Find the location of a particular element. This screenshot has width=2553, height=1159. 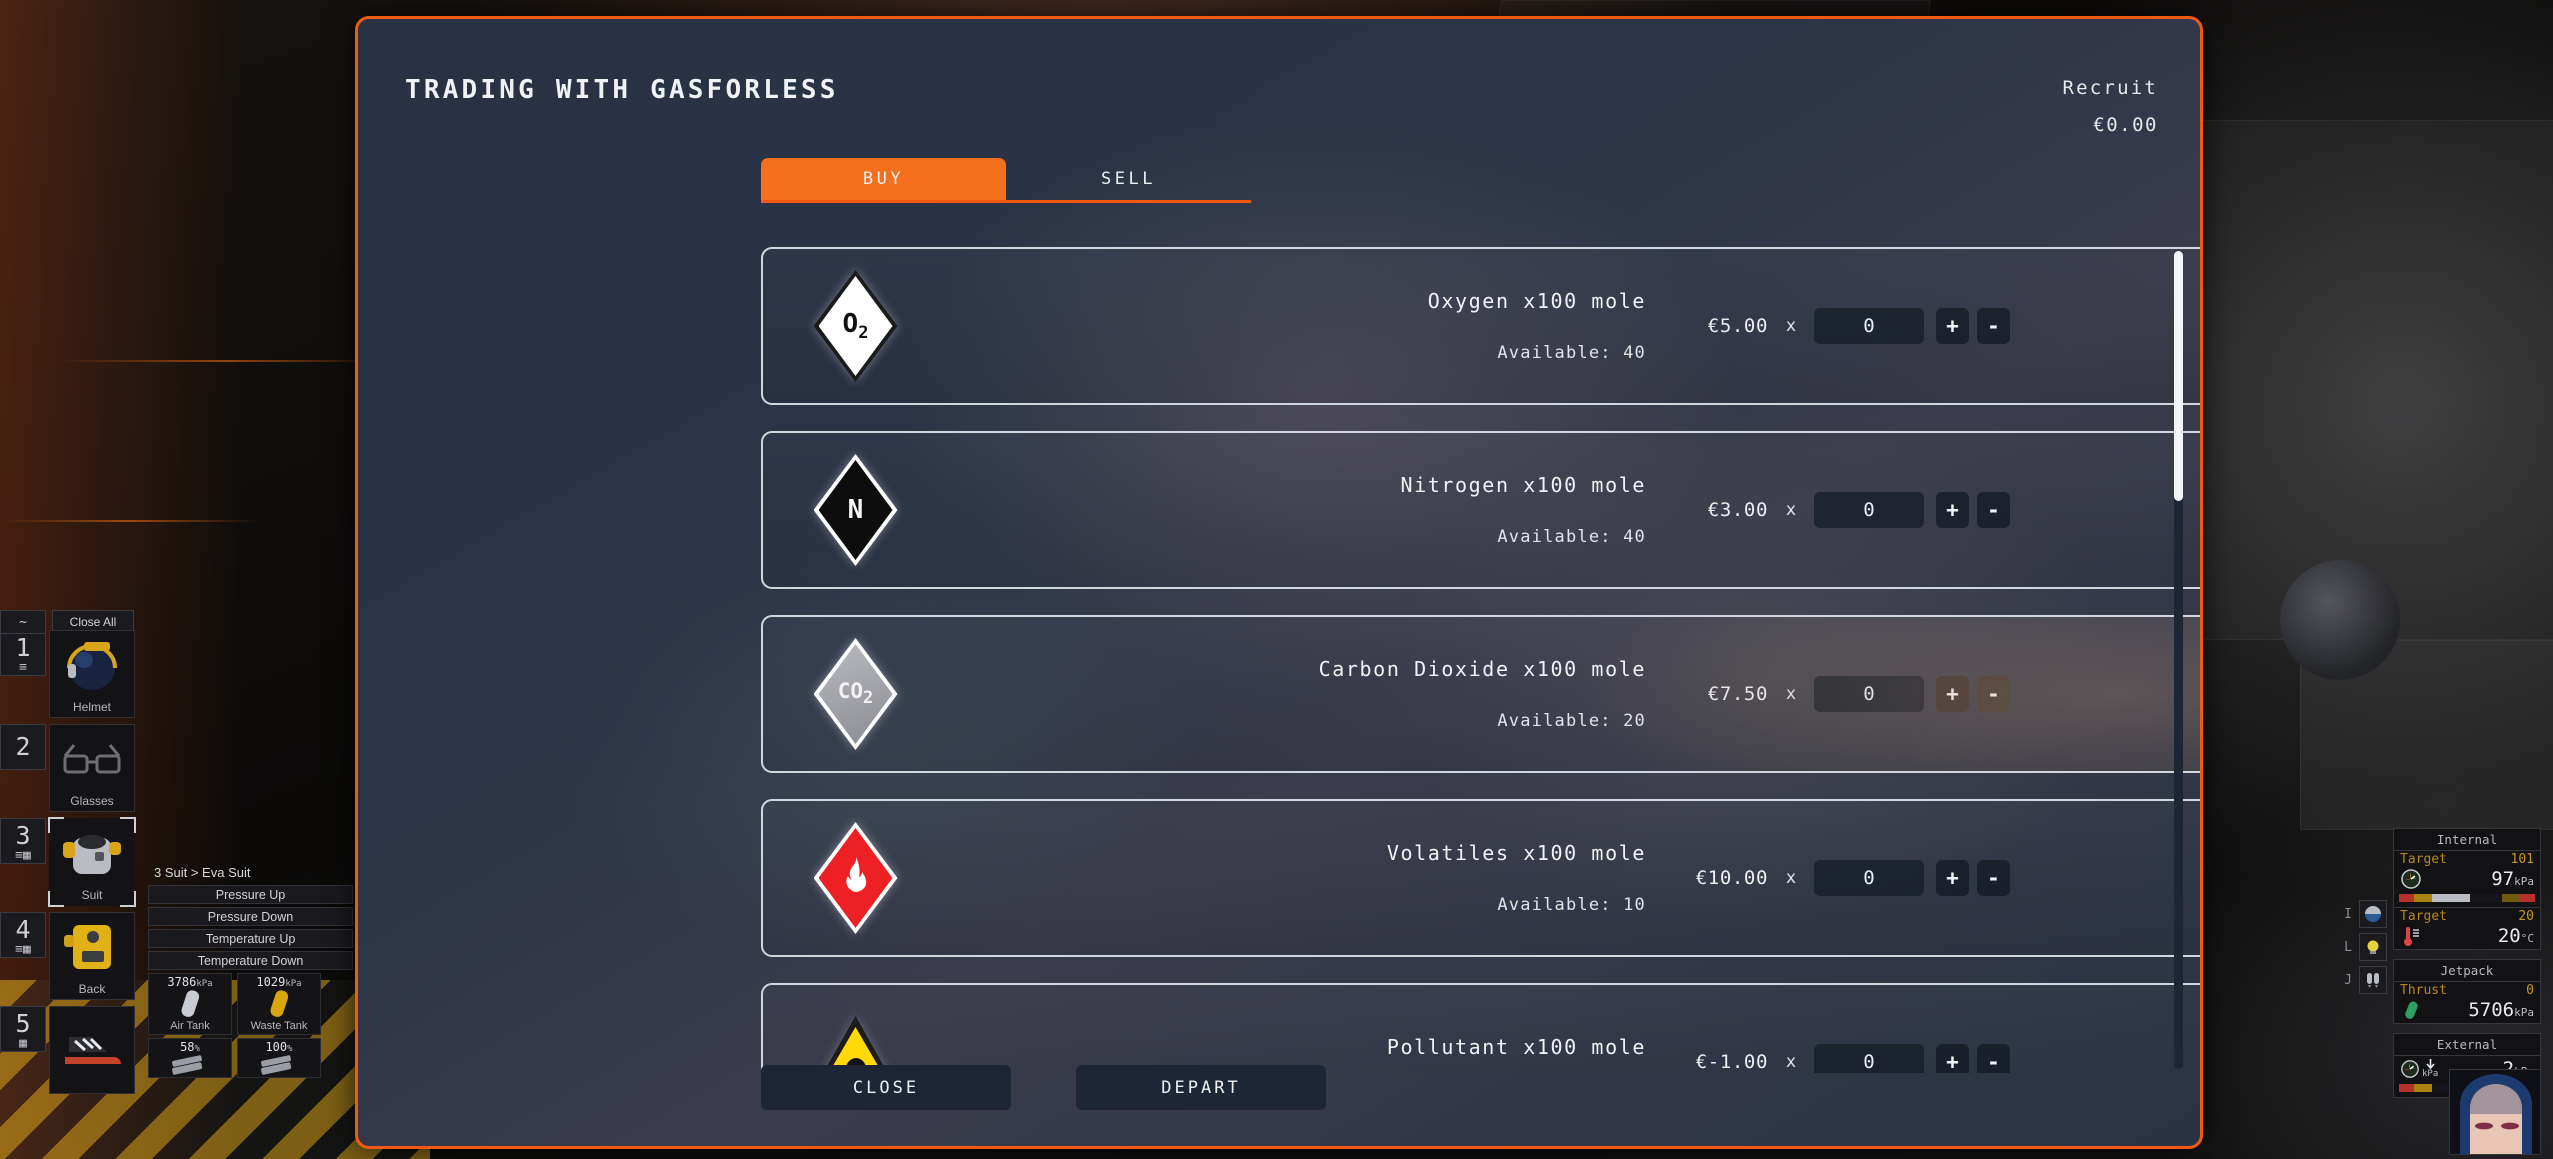

temperature-down-button: Temperature Down is located at coordinates (250, 960).